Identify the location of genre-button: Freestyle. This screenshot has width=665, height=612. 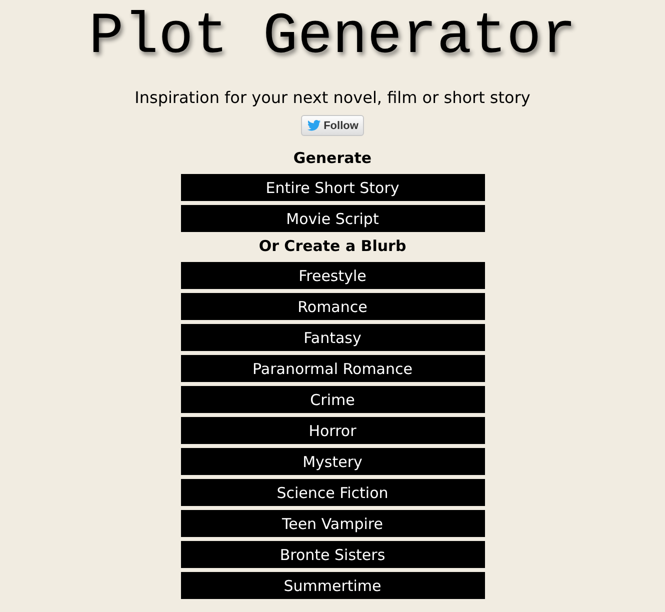
(332, 275).